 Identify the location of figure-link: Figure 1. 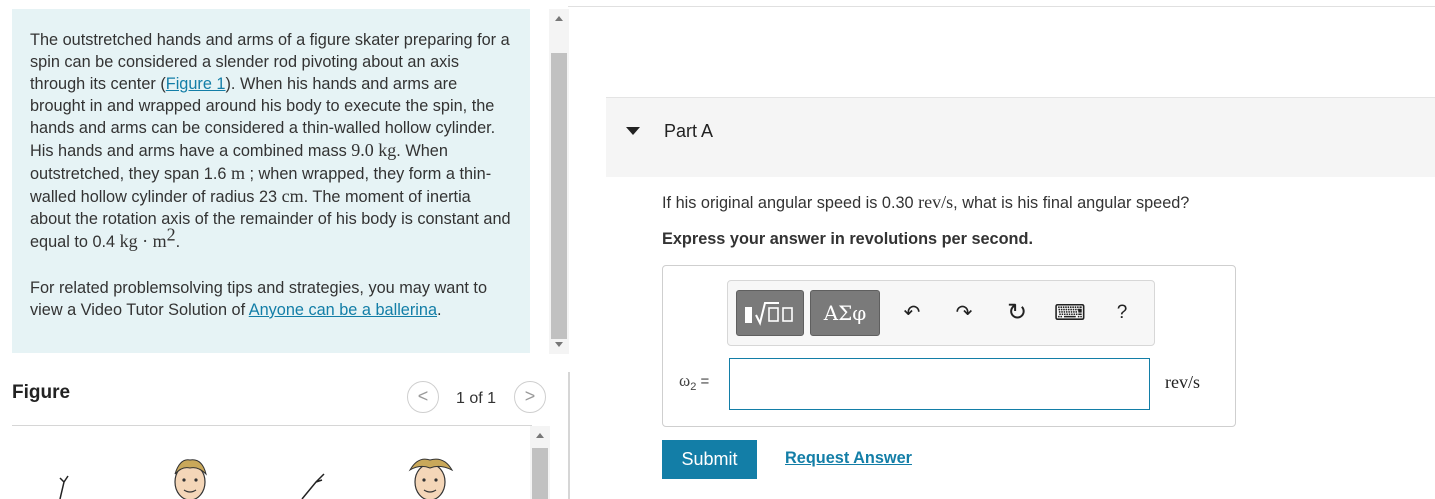
(196, 84).